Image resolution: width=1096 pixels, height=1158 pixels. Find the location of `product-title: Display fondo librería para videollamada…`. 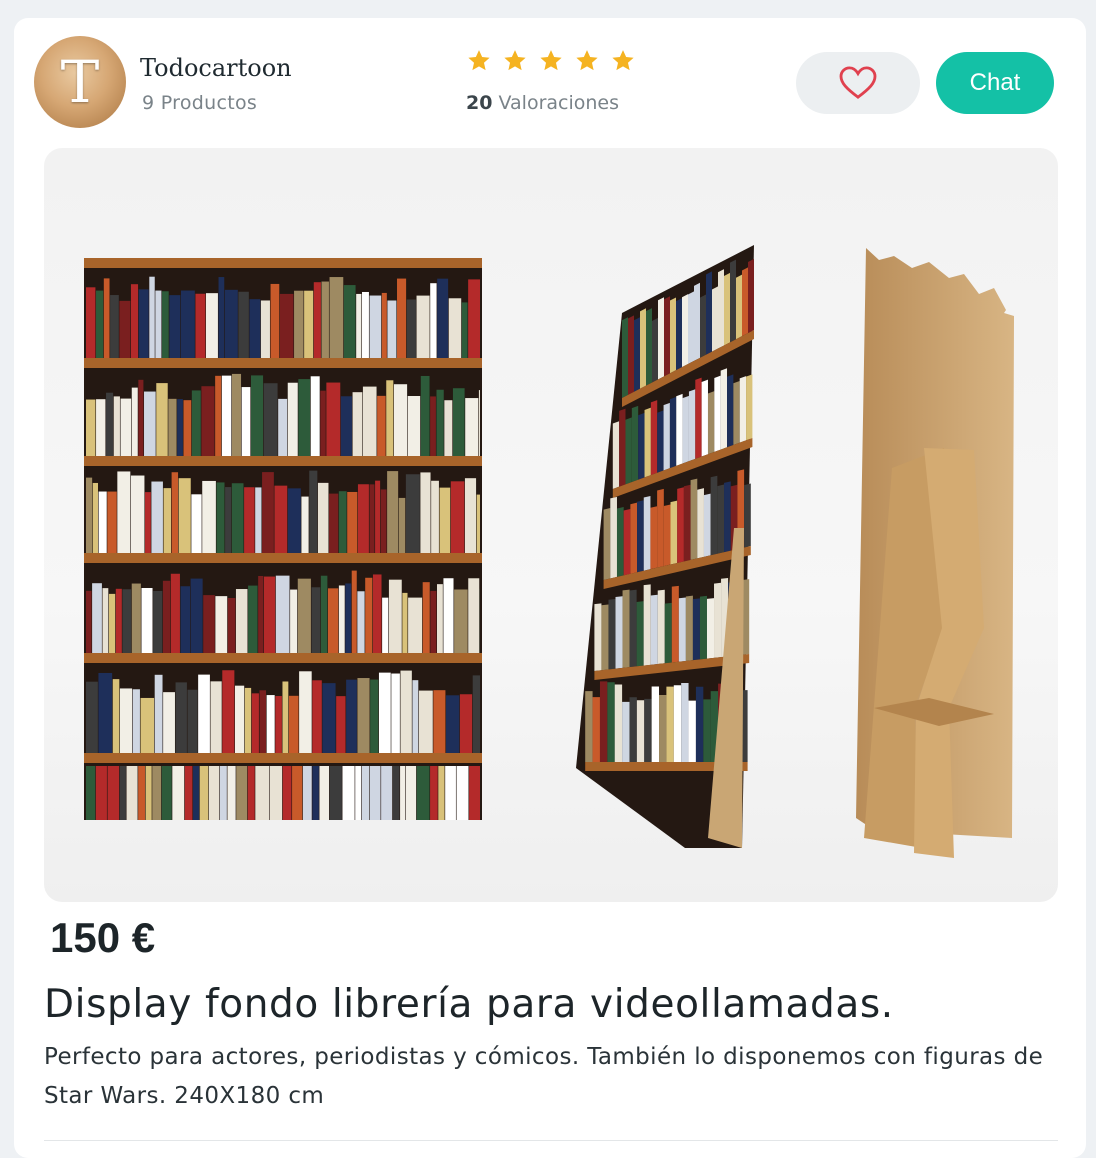

product-title: Display fondo librería para videollamada… is located at coordinates (559, 1004).